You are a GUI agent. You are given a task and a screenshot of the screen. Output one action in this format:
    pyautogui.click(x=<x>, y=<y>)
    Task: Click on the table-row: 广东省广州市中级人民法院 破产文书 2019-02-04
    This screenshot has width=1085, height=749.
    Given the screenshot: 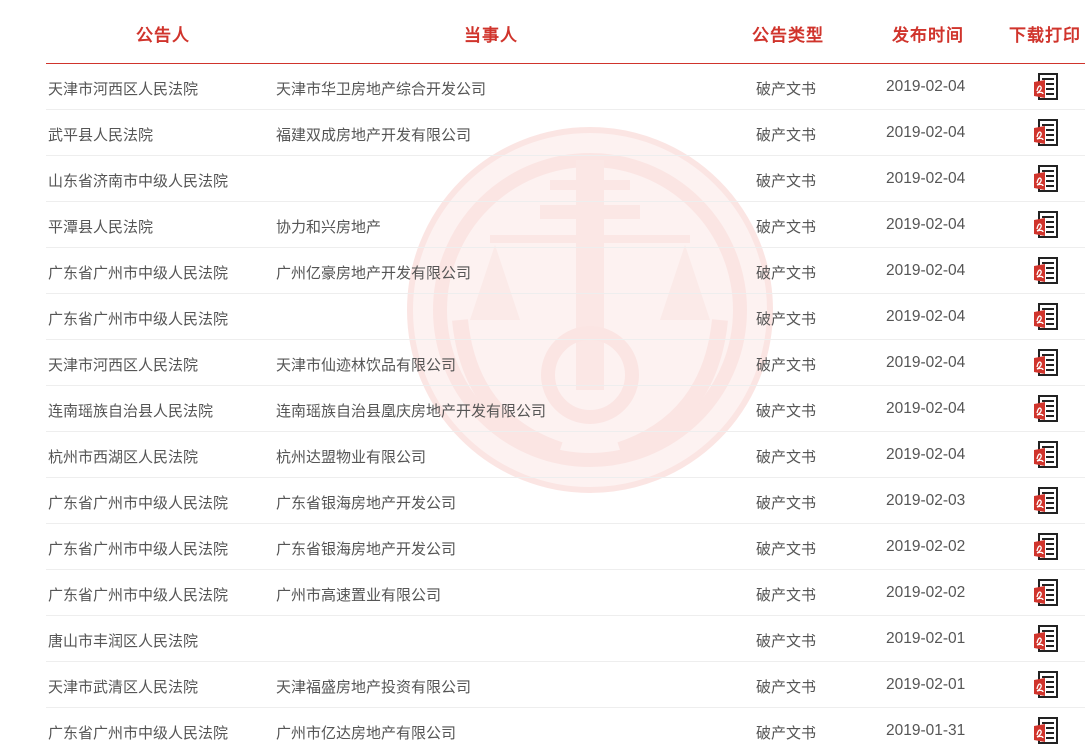 What is the action you would take?
    pyautogui.click(x=565, y=317)
    